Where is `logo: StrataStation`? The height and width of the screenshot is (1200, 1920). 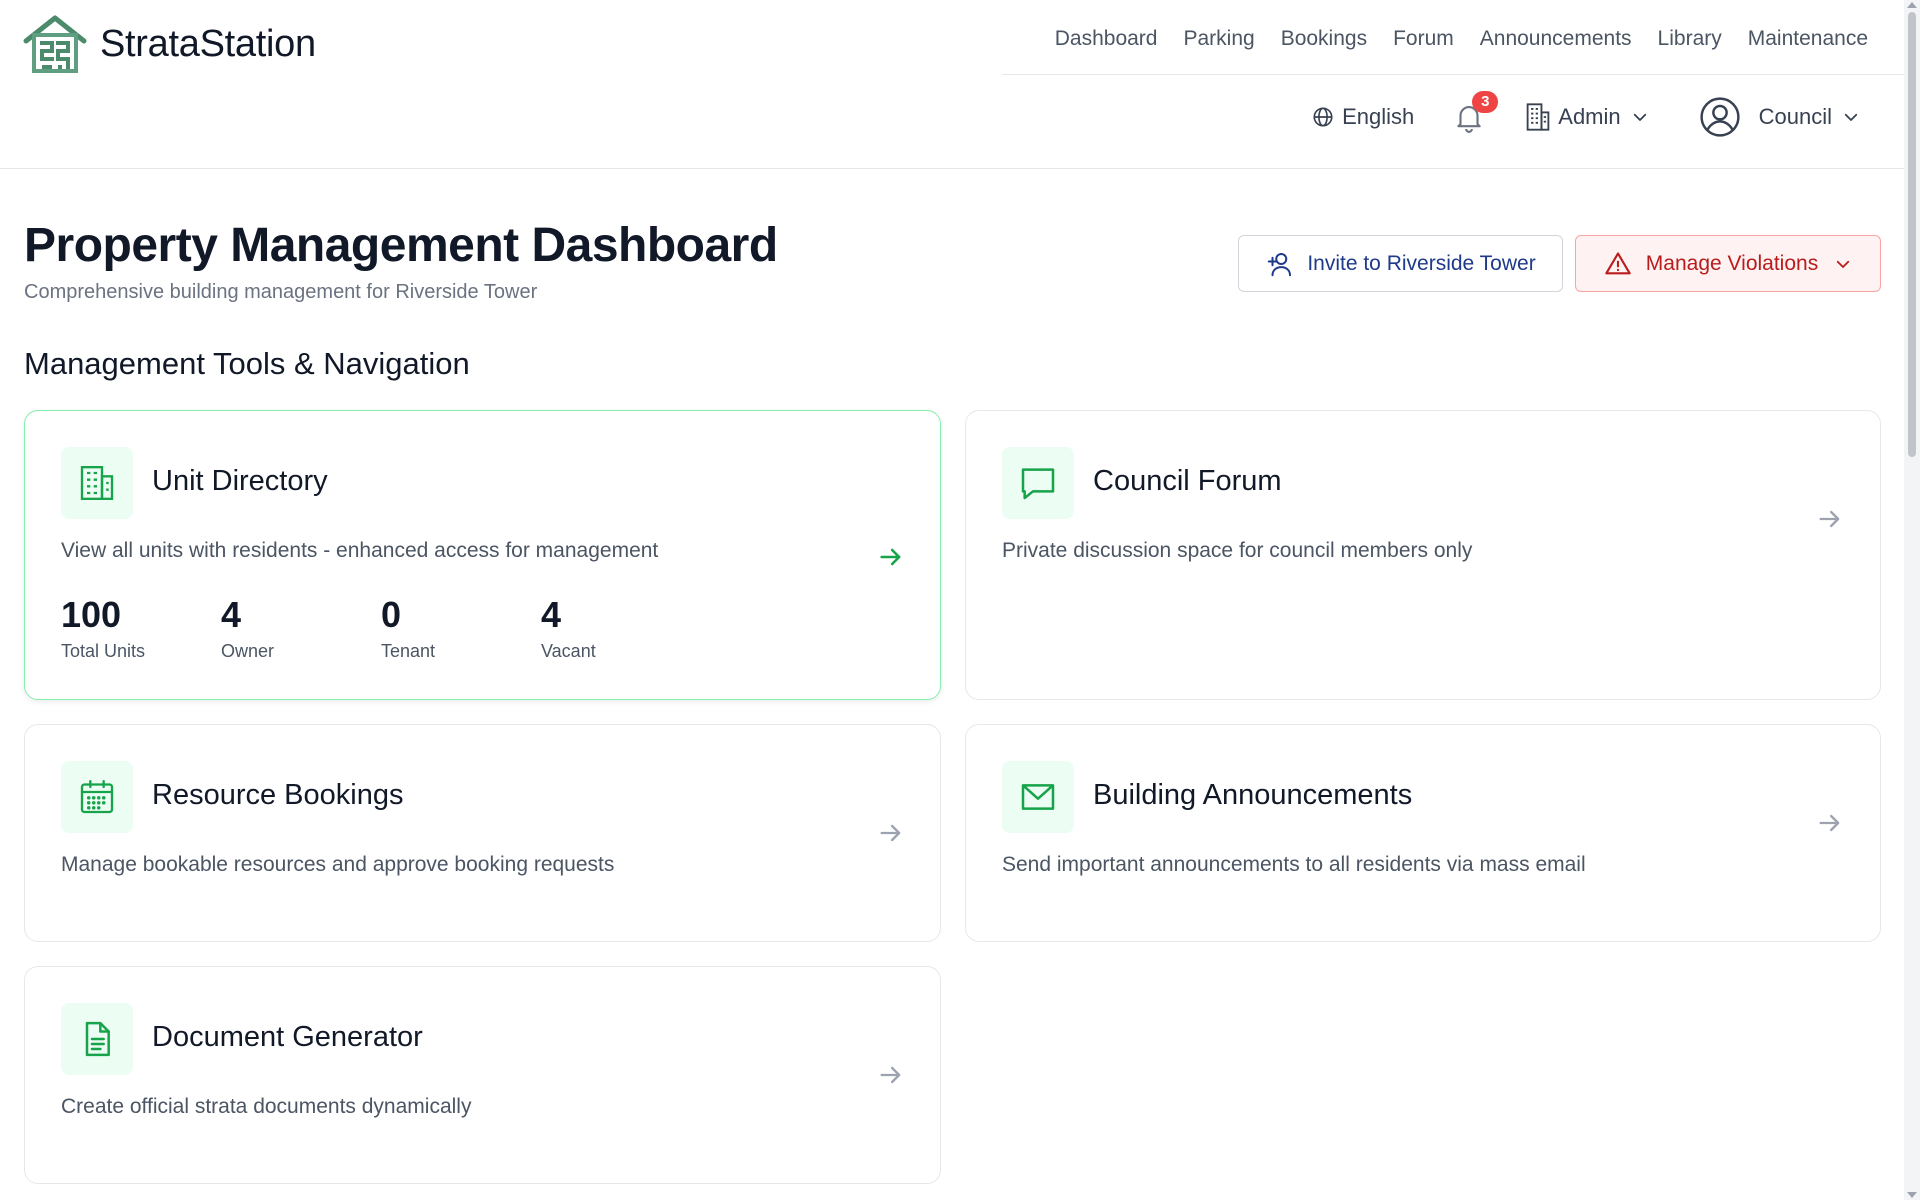 logo: StrataStation is located at coordinates (169, 44).